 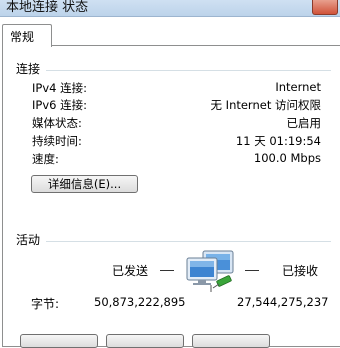 What do you see at coordinates (167, 270) in the screenshot?
I see `sent-dash` at bounding box center [167, 270].